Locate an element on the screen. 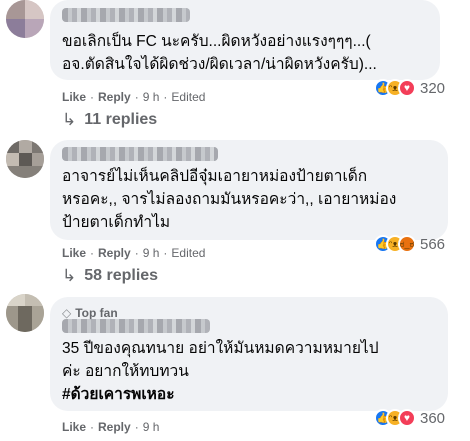  reaction-summary: 👍 ᵔᴥᵔ ♥ 320 is located at coordinates (409, 88).